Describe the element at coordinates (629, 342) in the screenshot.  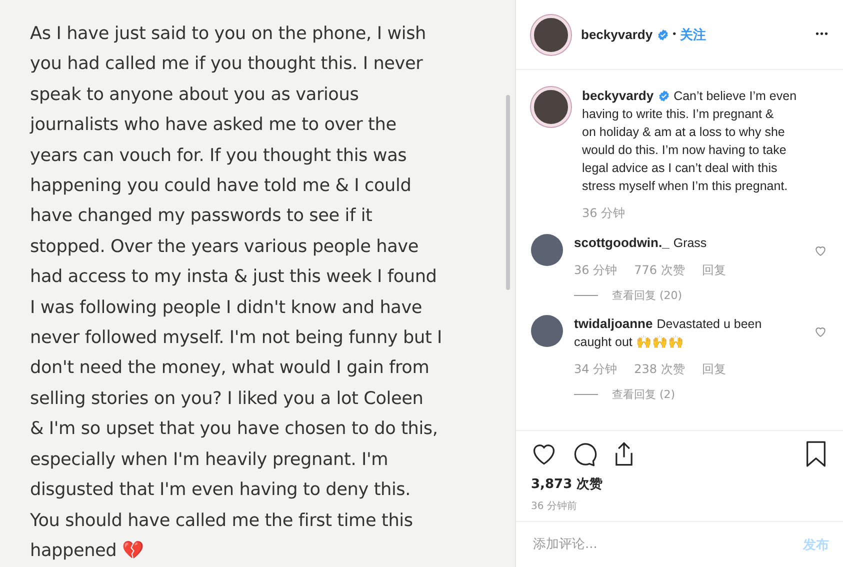
I see `comment-text-line: caught out 🙌🙌🙌` at that location.